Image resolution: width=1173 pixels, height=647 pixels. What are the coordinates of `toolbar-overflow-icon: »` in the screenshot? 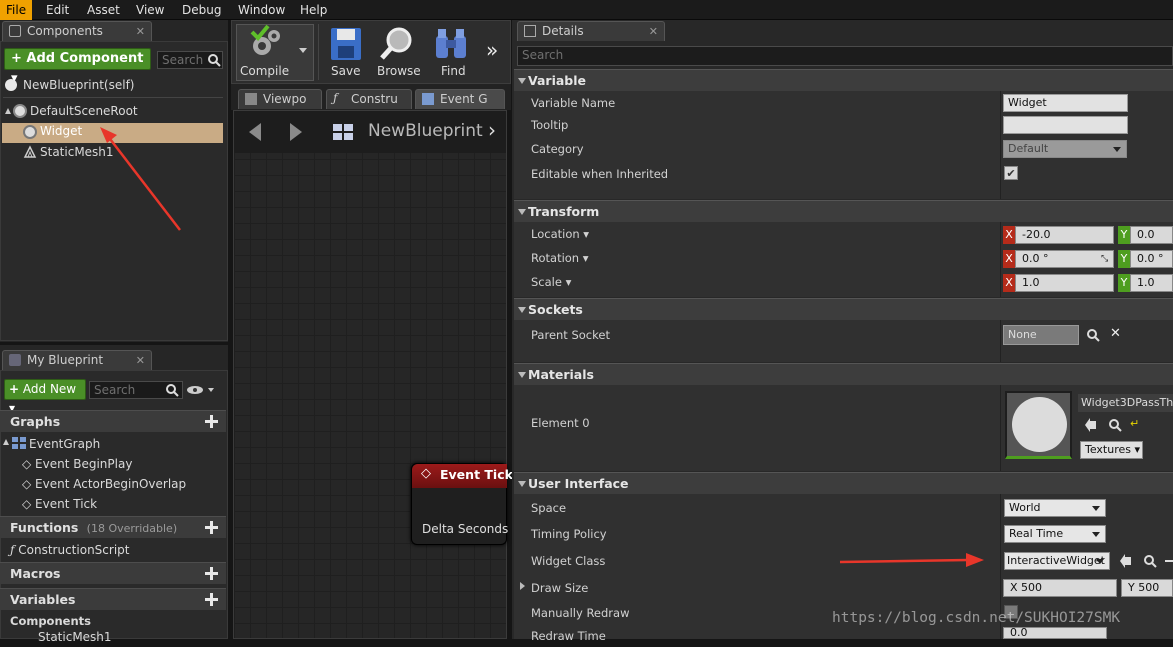 It's located at (492, 50).